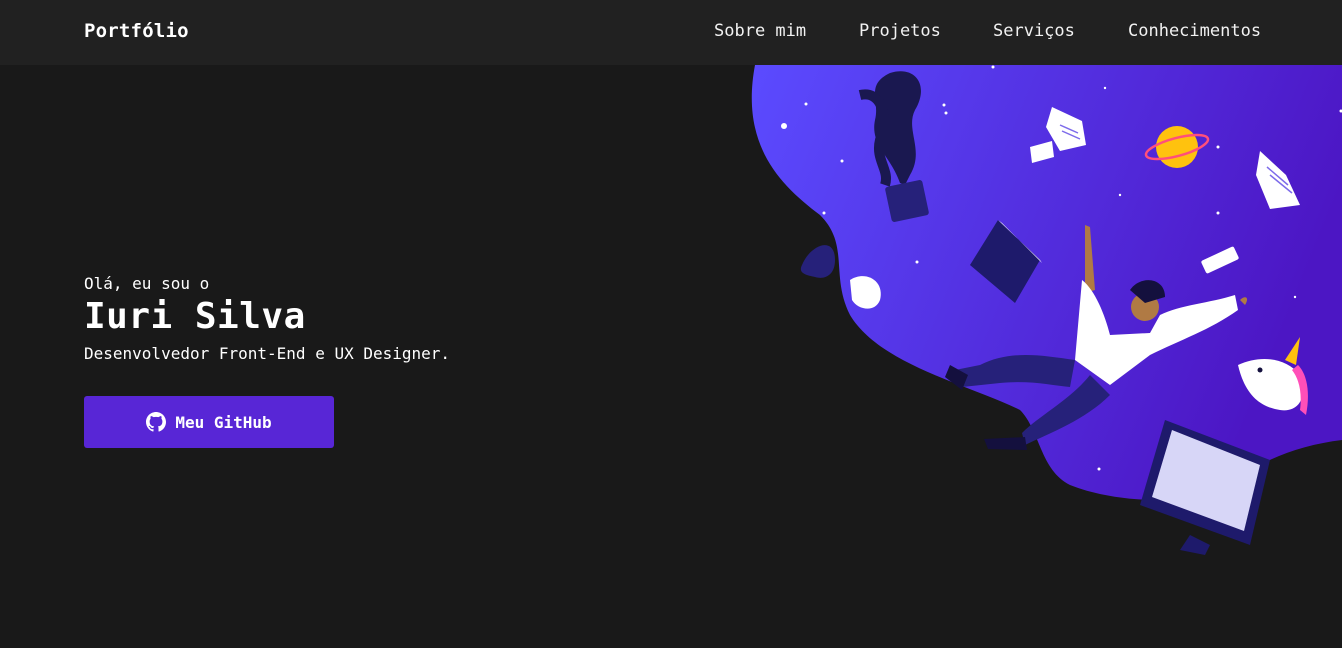  I want to click on hero-greeting: Olá, eu sou o, so click(147, 283).